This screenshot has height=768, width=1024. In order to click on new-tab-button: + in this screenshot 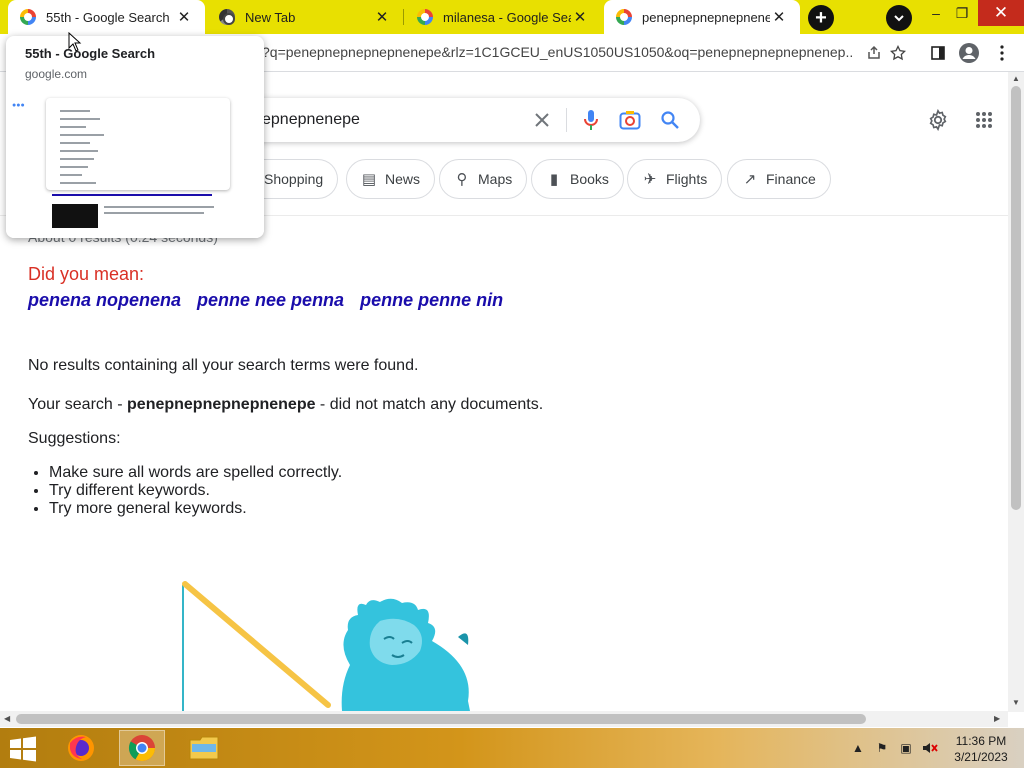, I will do `click(821, 18)`.